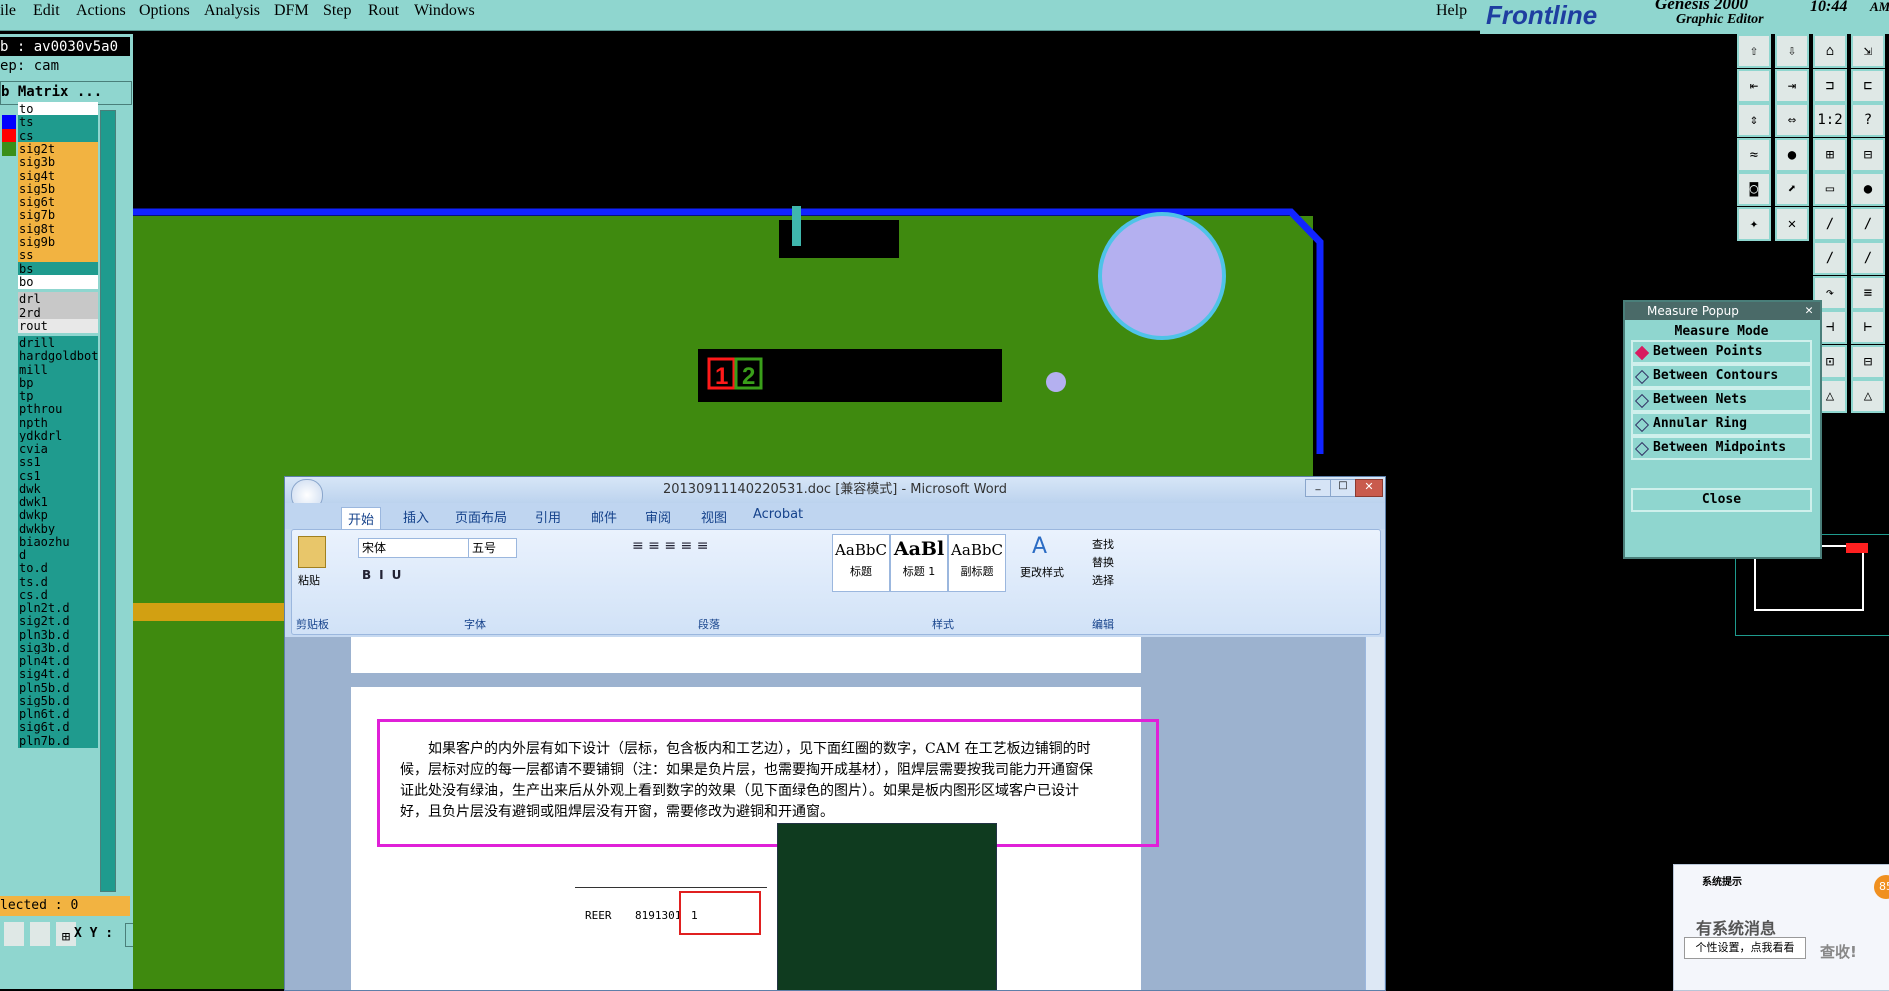  Describe the element at coordinates (548, 516) in the screenshot. I see `tab-references: 引用` at that location.